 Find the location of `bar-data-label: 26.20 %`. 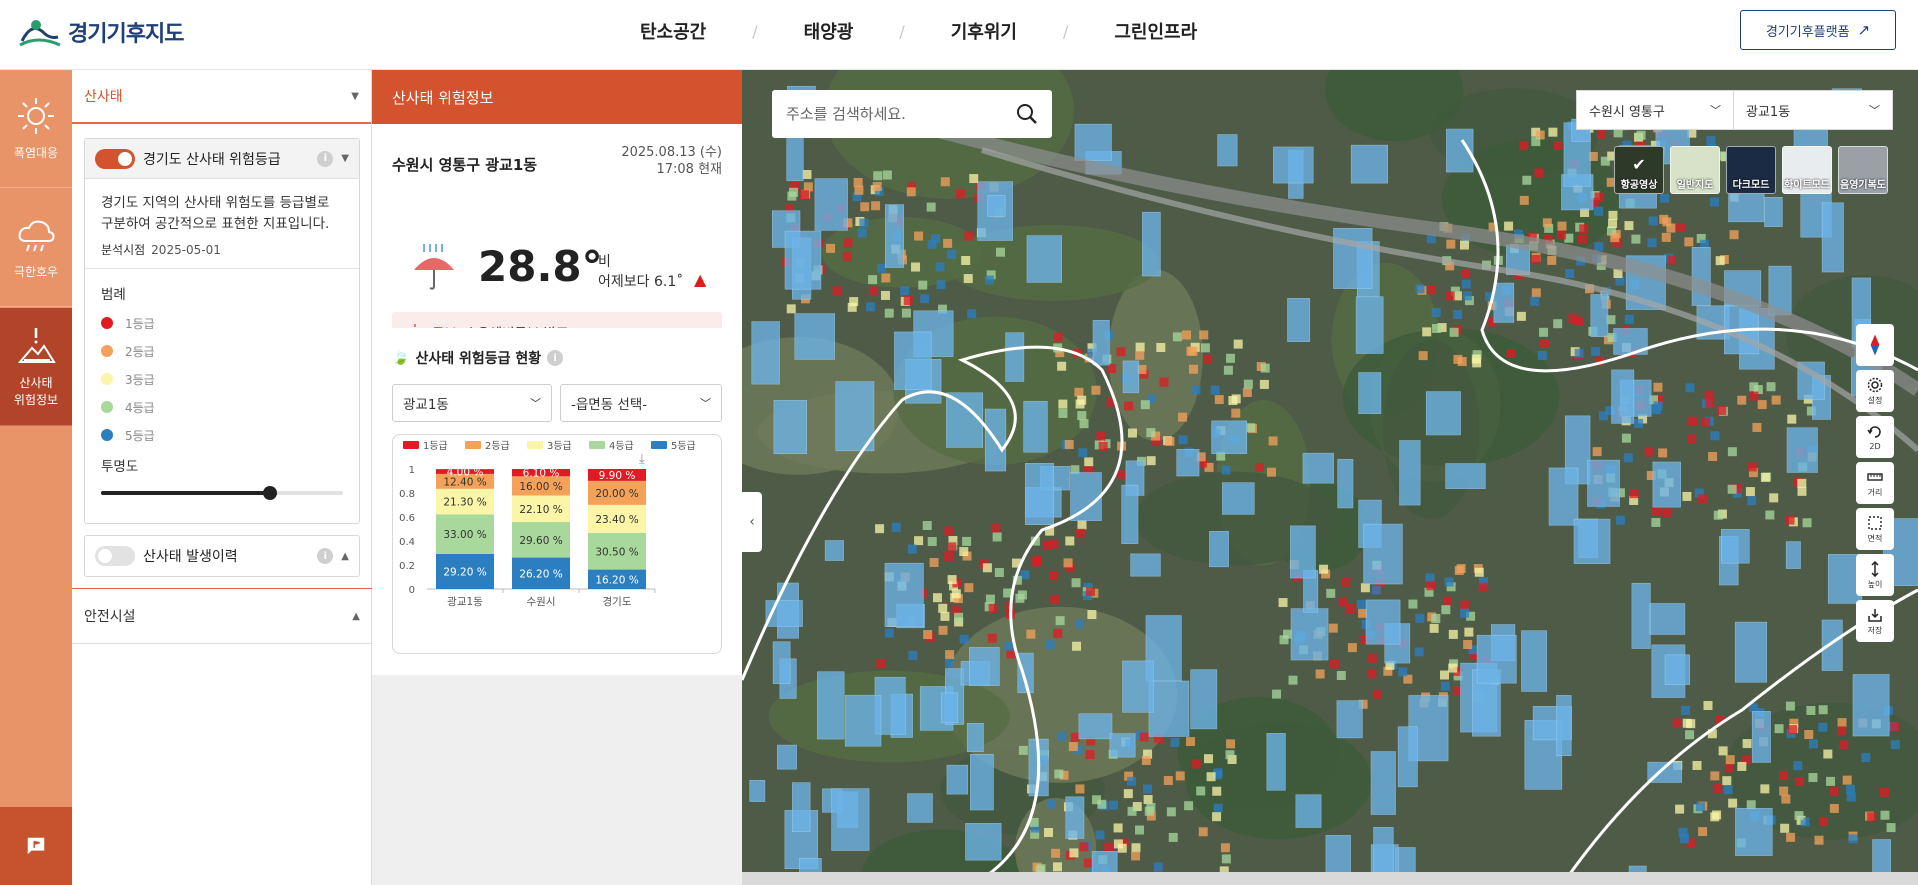

bar-data-label: 26.20 % is located at coordinates (540, 574).